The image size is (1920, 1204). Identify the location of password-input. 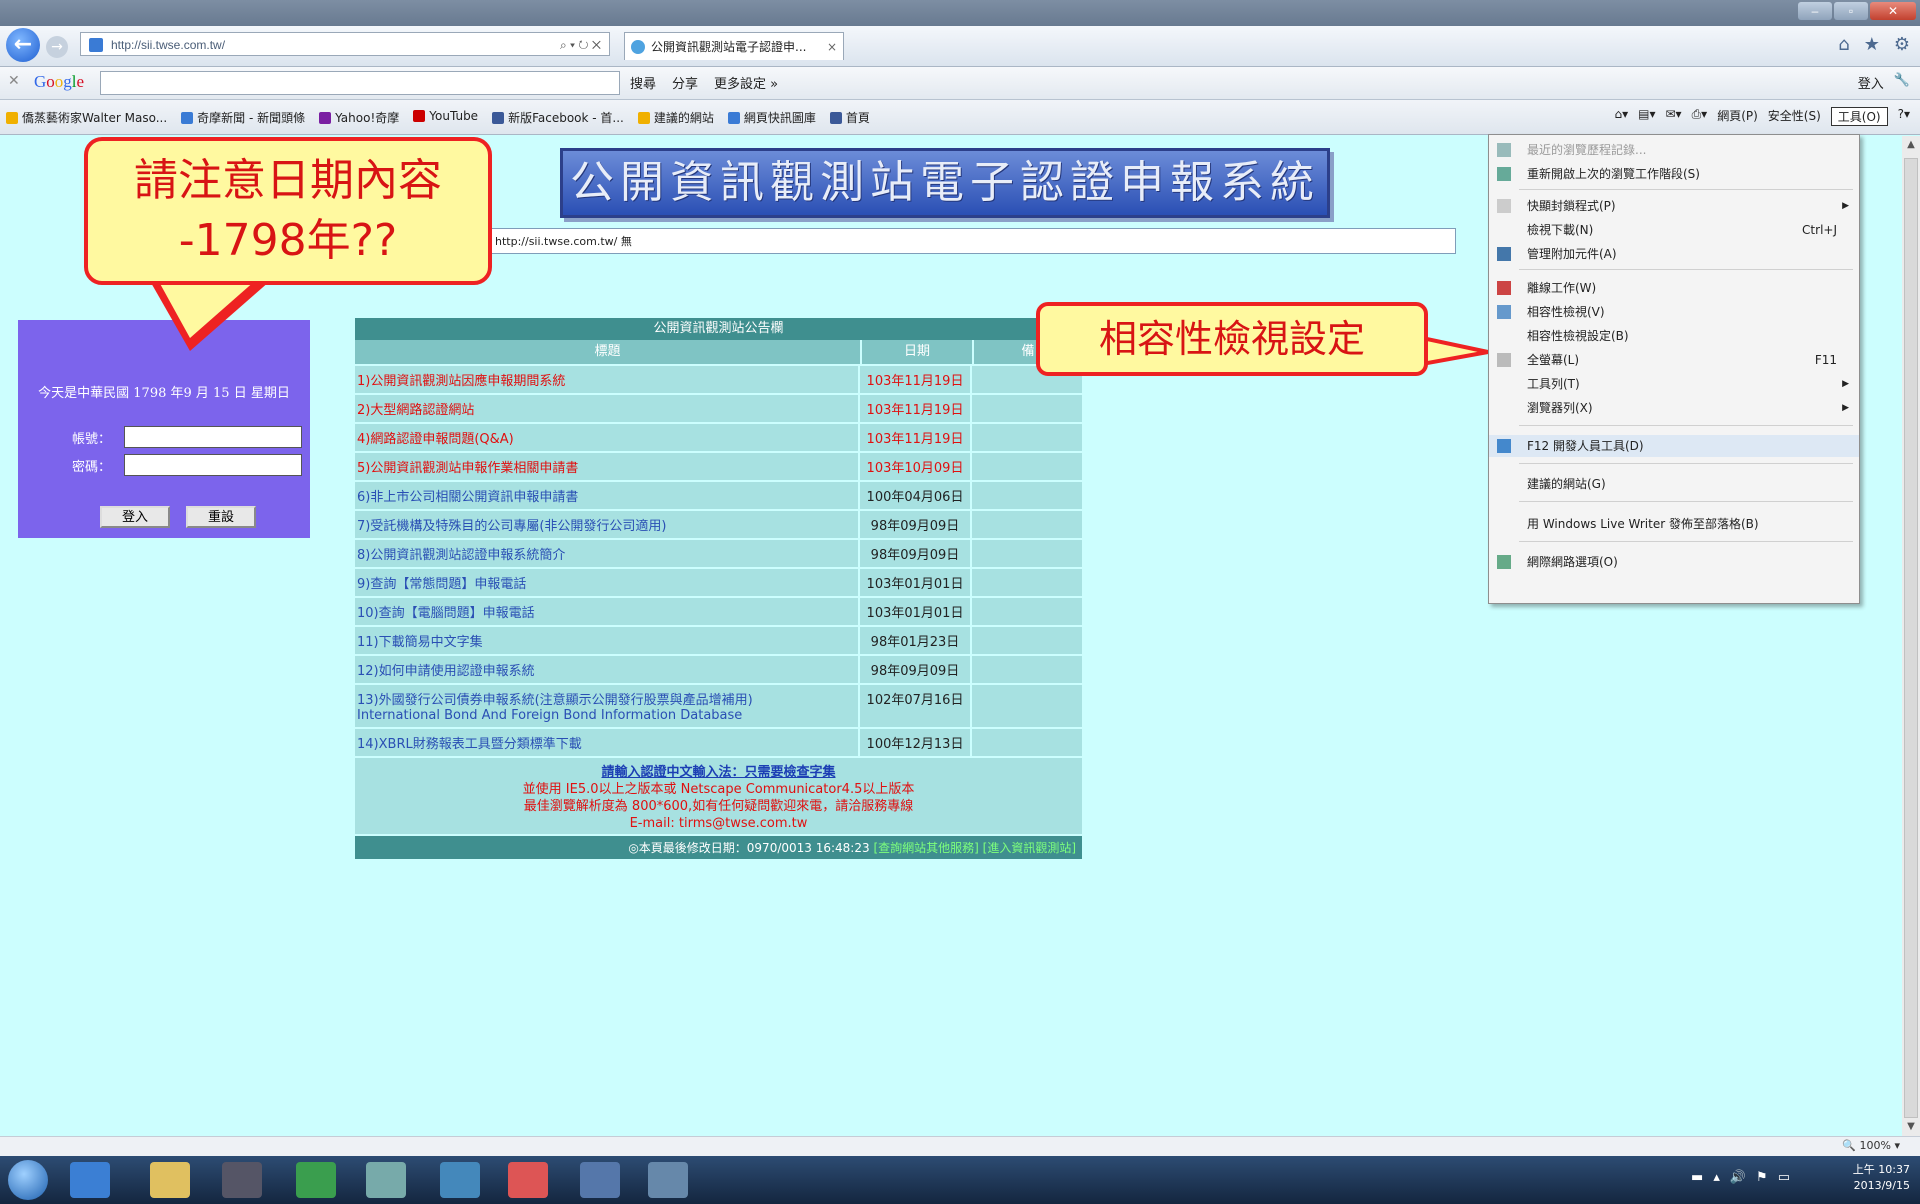
(213, 465).